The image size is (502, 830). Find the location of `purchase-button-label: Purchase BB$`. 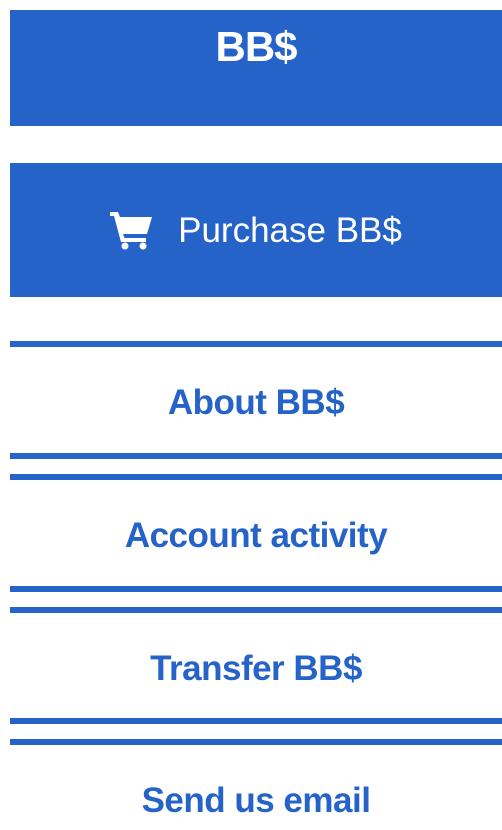

purchase-button-label: Purchase BB$ is located at coordinates (290, 230).